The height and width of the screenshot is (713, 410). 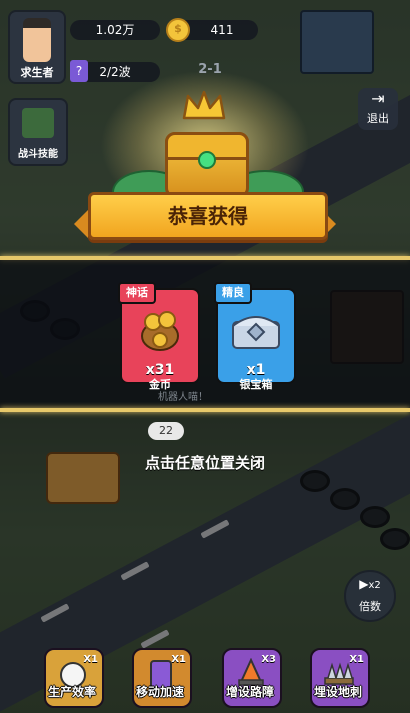 I want to click on player-avatar: 求生者, so click(x=37, y=47).